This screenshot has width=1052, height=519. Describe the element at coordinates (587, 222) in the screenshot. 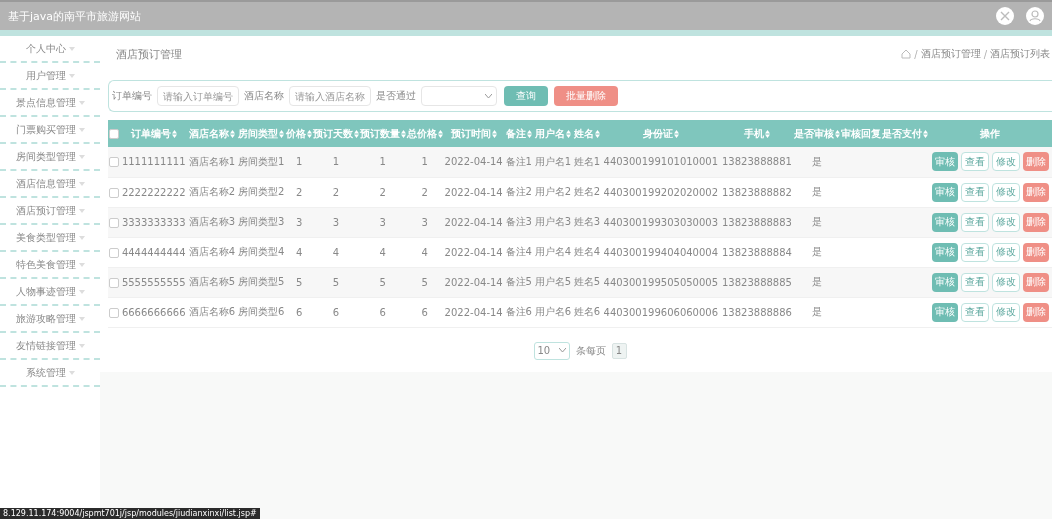

I see `table-cell: 姓名3` at that location.